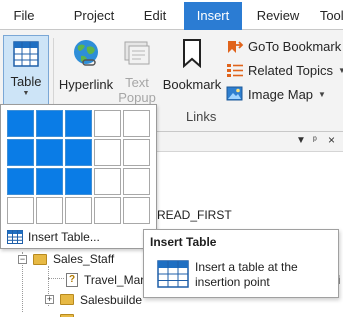 The height and width of the screenshot is (317, 343). Describe the element at coordinates (83, 259) in the screenshot. I see `tree-item-sales-staff: Sales_Staff` at that location.